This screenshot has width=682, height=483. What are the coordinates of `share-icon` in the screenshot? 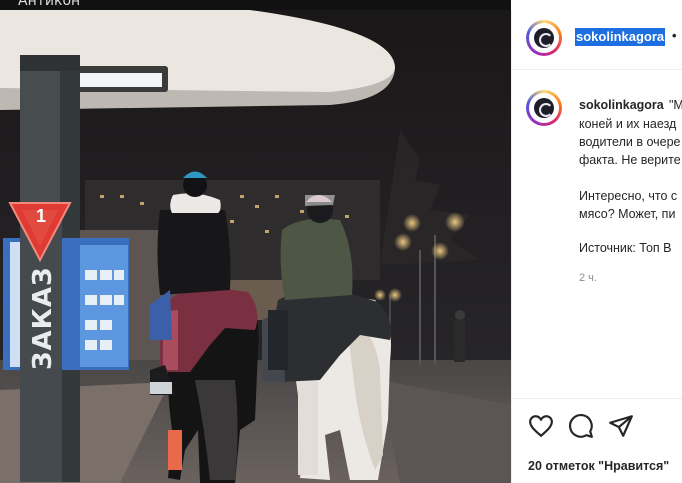 It's located at (621, 426).